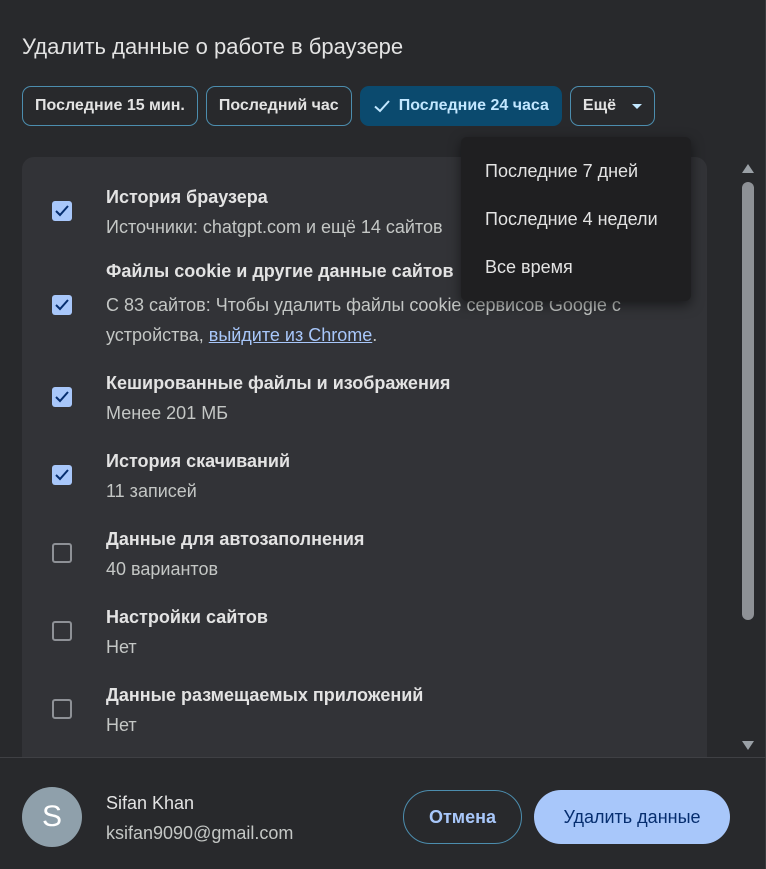  Describe the element at coordinates (278, 383) in the screenshot. I see `item-title: Кешированные файлы и изображения` at that location.